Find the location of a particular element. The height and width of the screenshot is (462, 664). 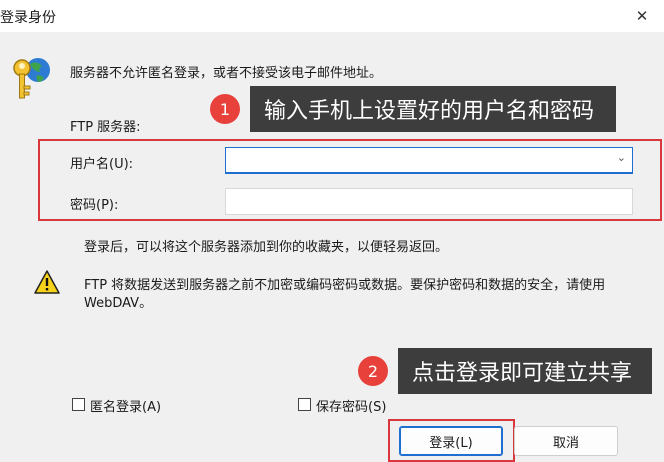

warning-icon is located at coordinates (47, 282).